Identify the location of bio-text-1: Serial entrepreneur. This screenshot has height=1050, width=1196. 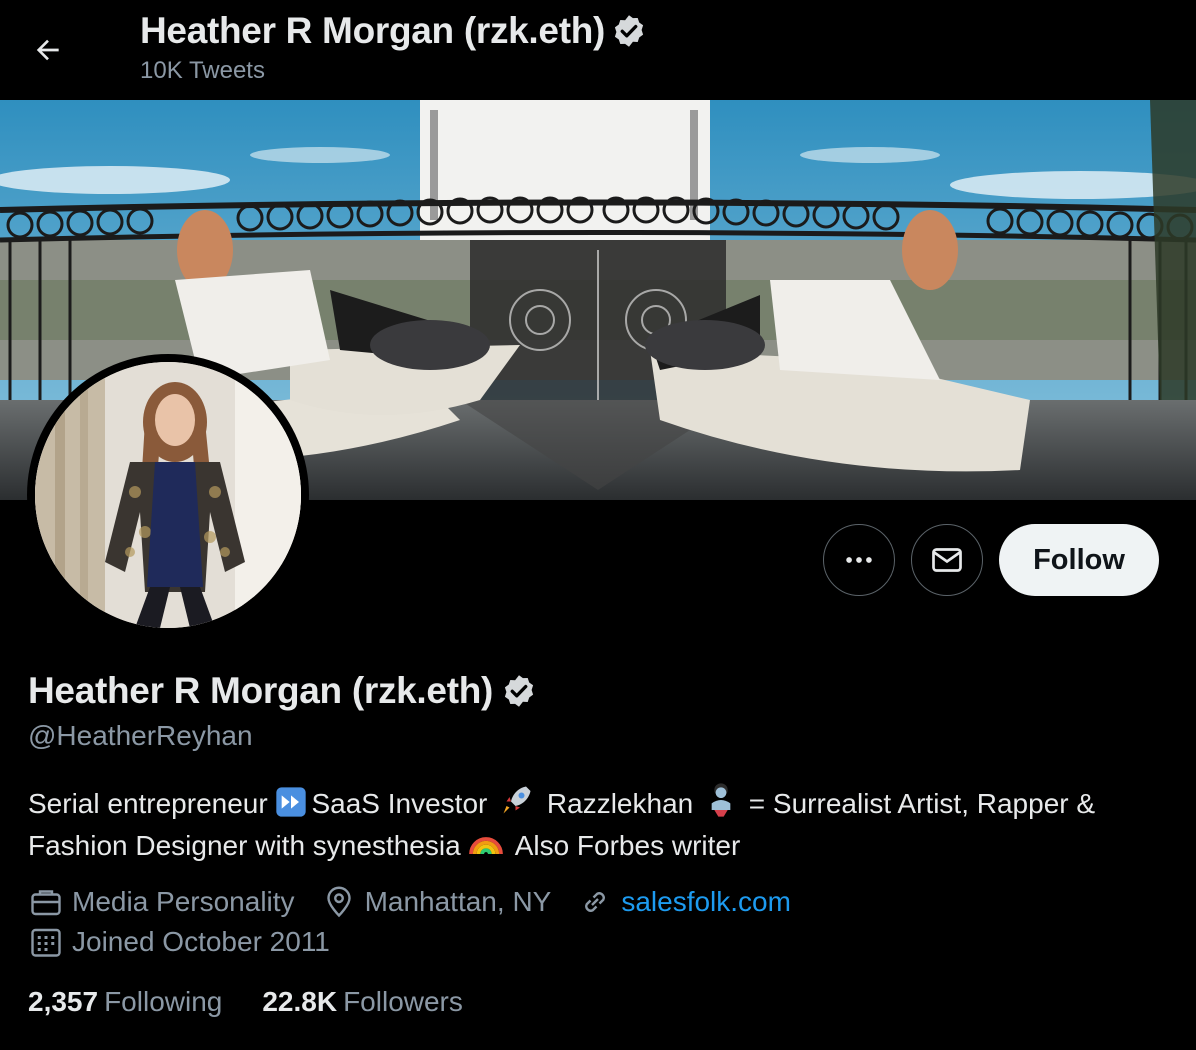
(152, 803).